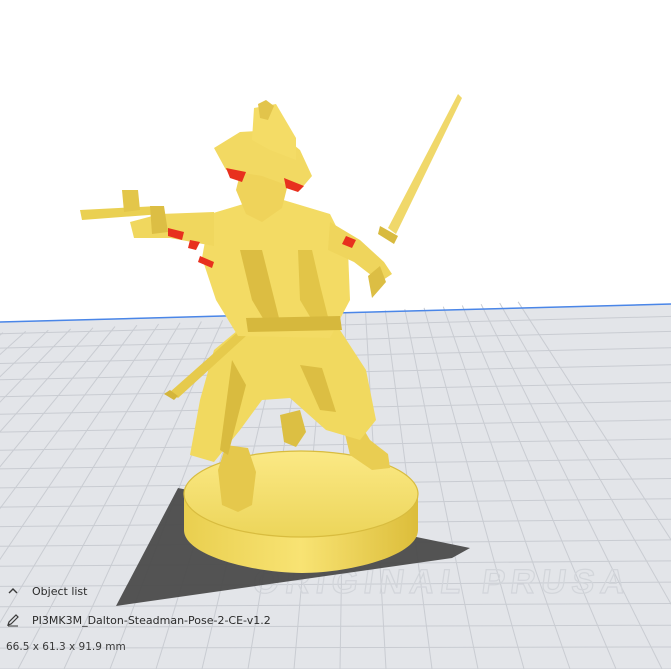 The width and height of the screenshot is (671, 669). Describe the element at coordinates (13, 591) in the screenshot. I see `chevron-up-icon` at that location.